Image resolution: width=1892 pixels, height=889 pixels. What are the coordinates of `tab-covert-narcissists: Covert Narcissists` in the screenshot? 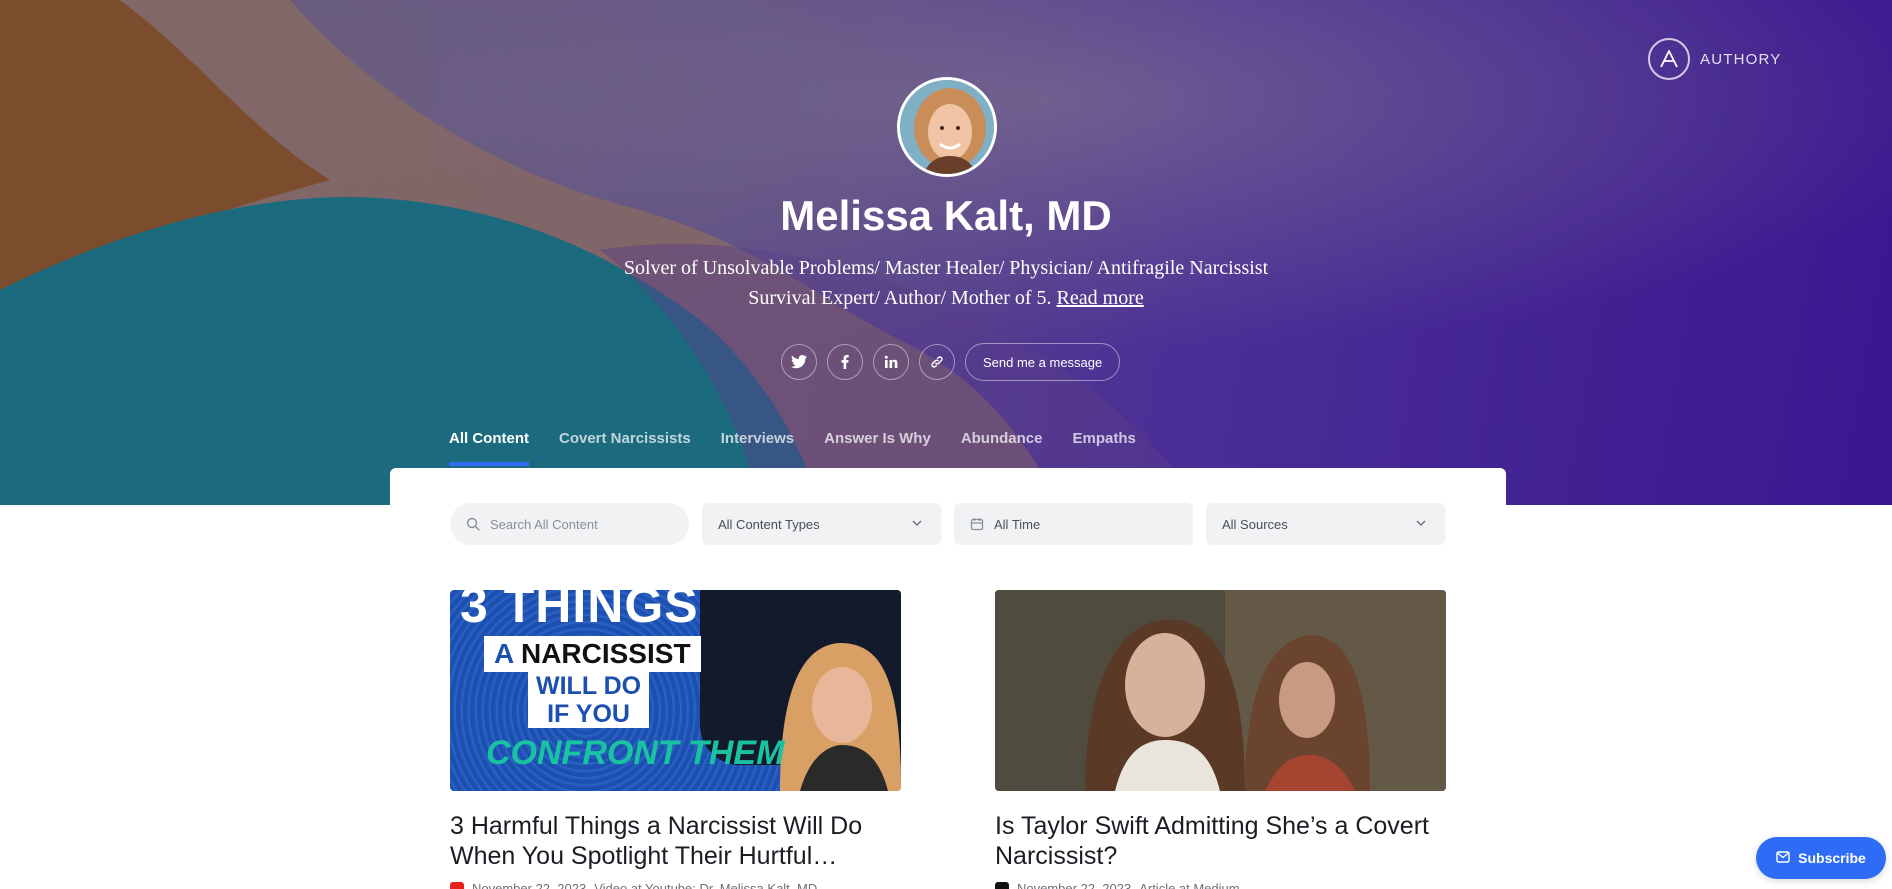 It's located at (625, 446).